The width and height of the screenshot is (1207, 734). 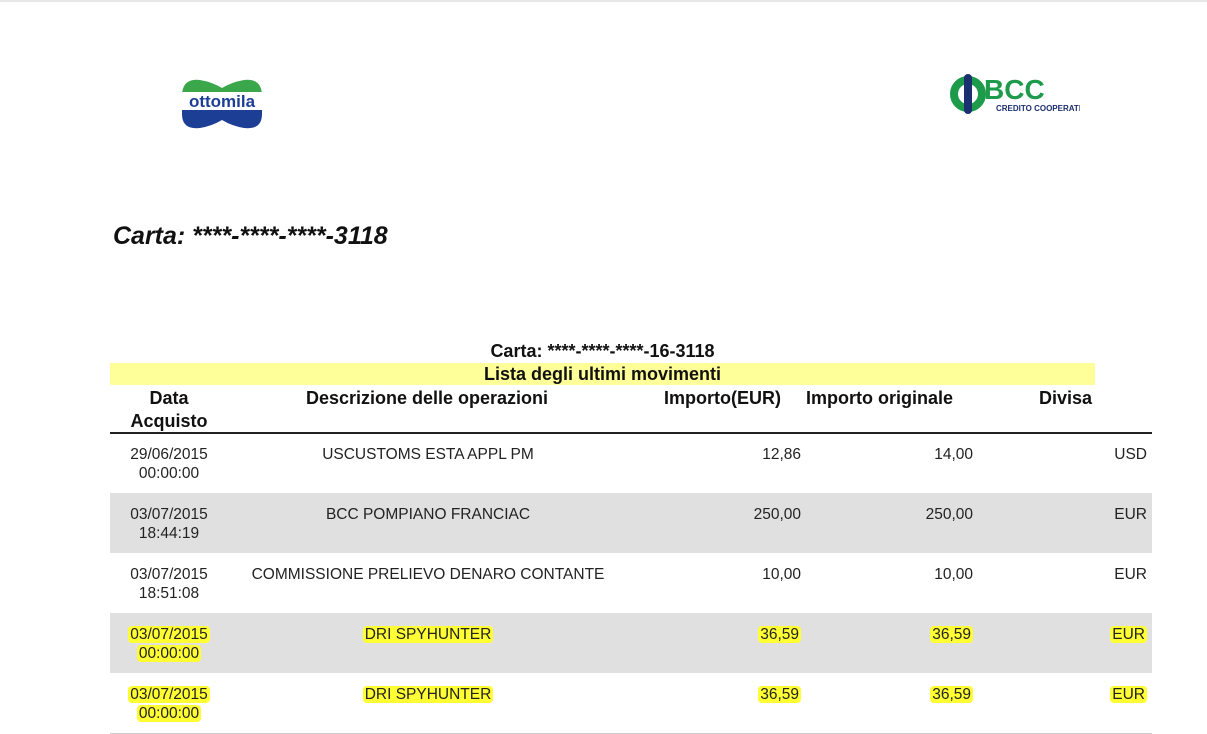 What do you see at coordinates (1065, 398) in the screenshot?
I see `header-currency: Divisa` at bounding box center [1065, 398].